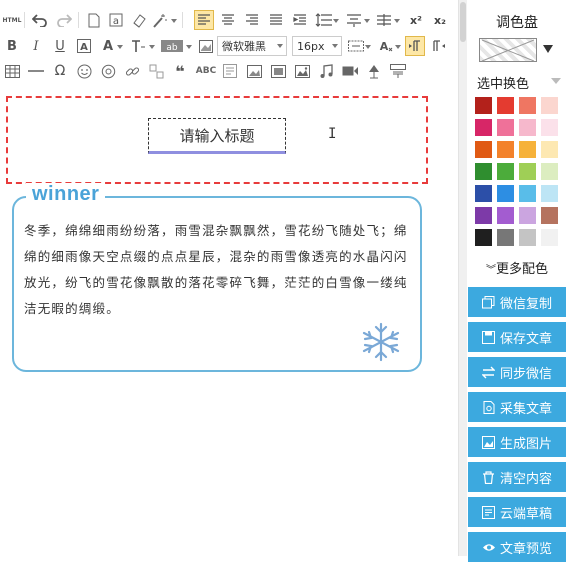  Describe the element at coordinates (132, 71) in the screenshot. I see `link-icon` at that location.